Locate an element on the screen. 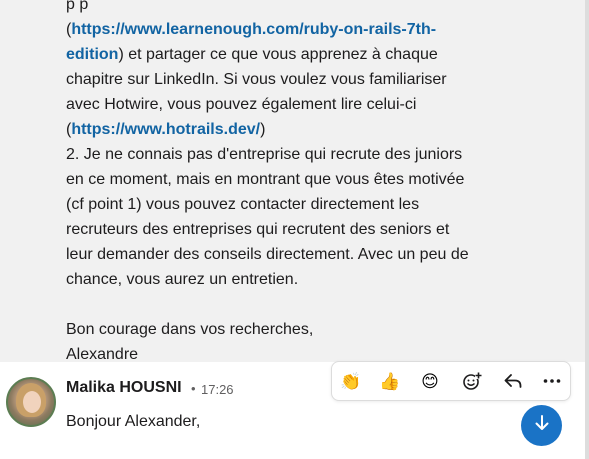 The image size is (589, 459). message-line-text: chance, vous aurez un entretien. is located at coordinates (182, 279).